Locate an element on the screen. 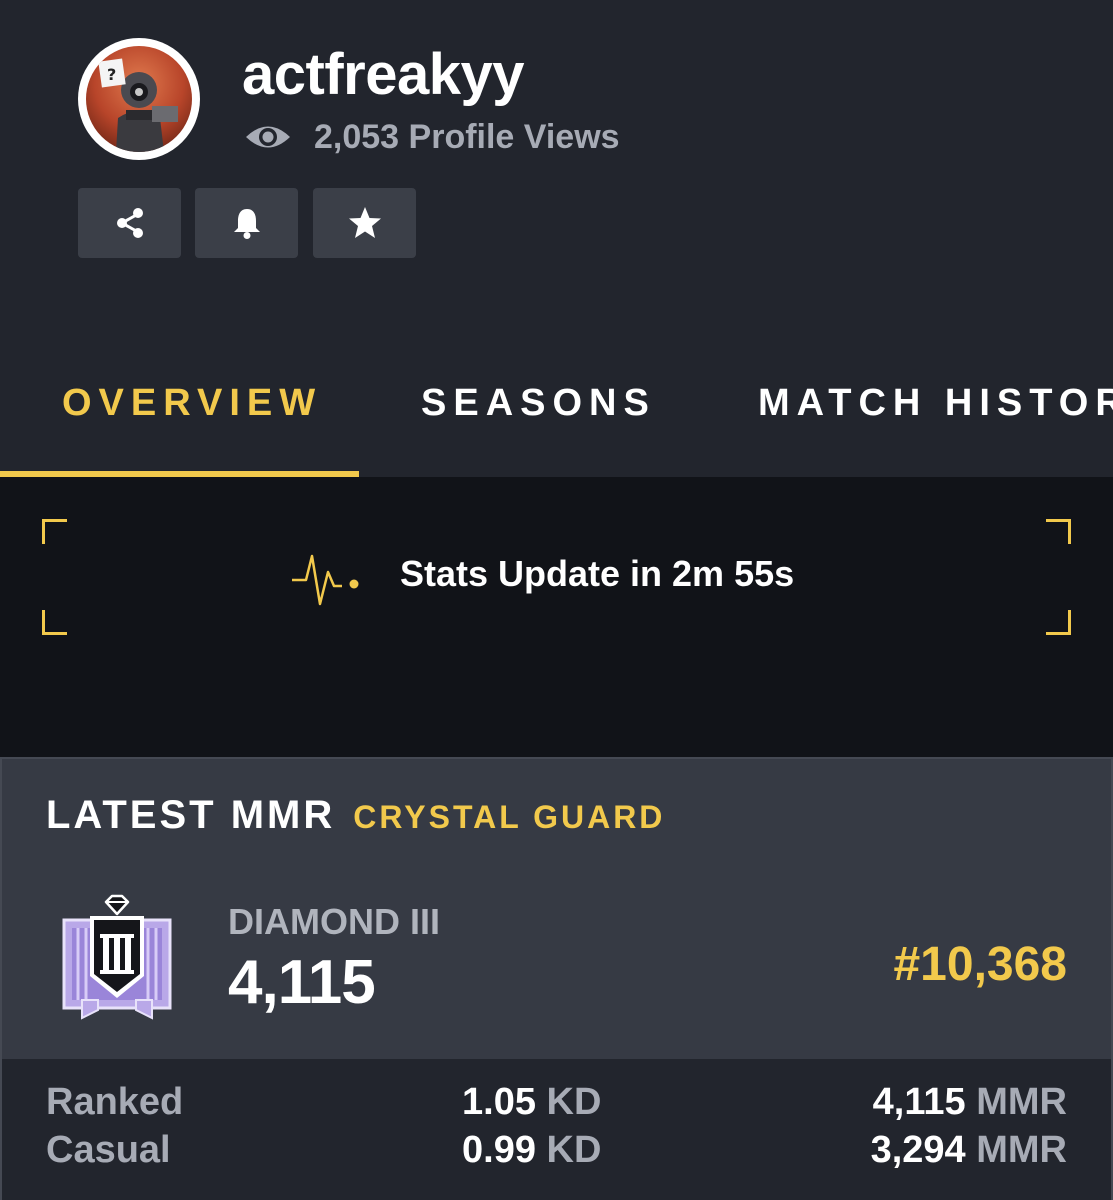  tab-match-history: MATCH HISTORY is located at coordinates (935, 403).